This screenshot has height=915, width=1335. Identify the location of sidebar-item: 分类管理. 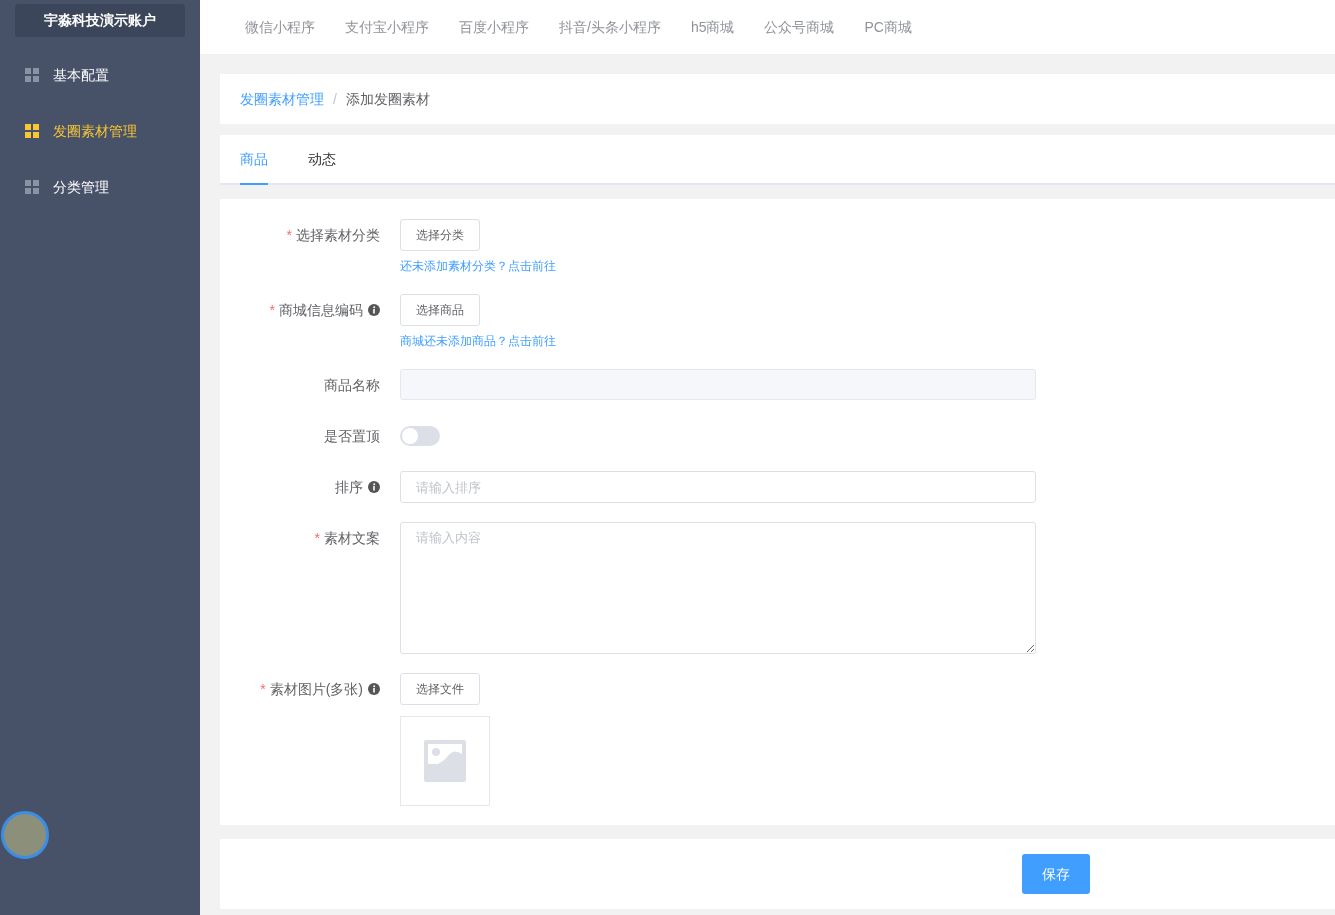
(100, 187).